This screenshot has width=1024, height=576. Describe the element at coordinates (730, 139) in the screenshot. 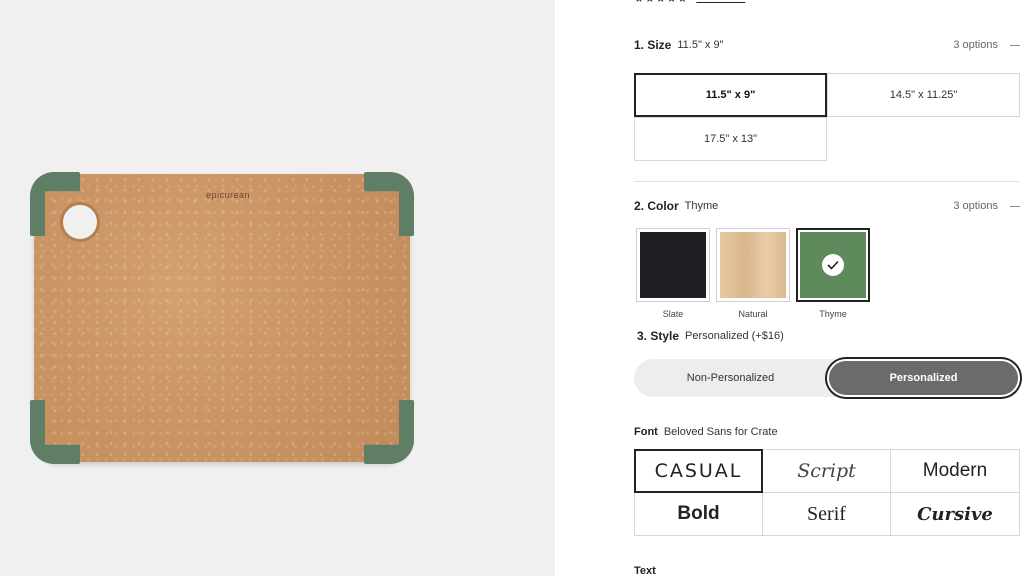

I see `size-choice-17-5x13: 17.5" x 13"` at that location.